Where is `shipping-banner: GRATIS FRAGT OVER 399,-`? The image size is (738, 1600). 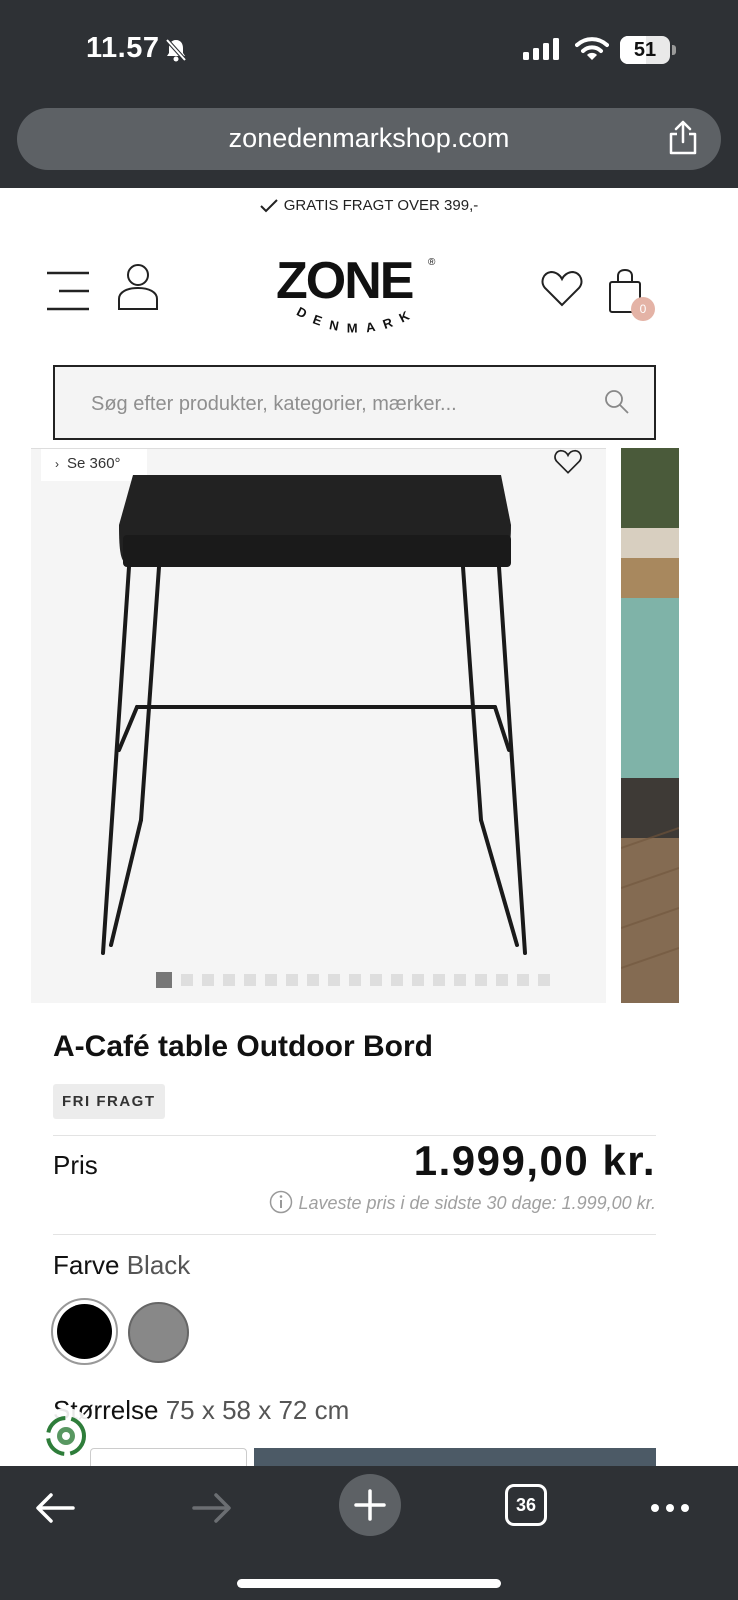 shipping-banner: GRATIS FRAGT OVER 399,- is located at coordinates (369, 205).